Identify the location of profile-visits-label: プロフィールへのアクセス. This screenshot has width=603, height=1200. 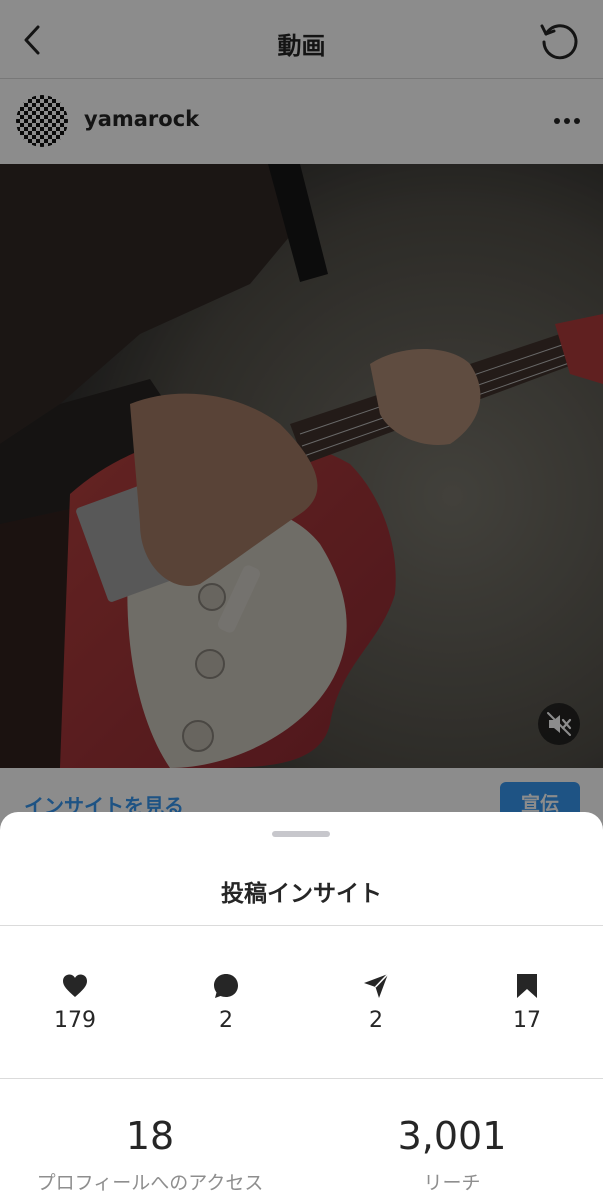
(150, 1183).